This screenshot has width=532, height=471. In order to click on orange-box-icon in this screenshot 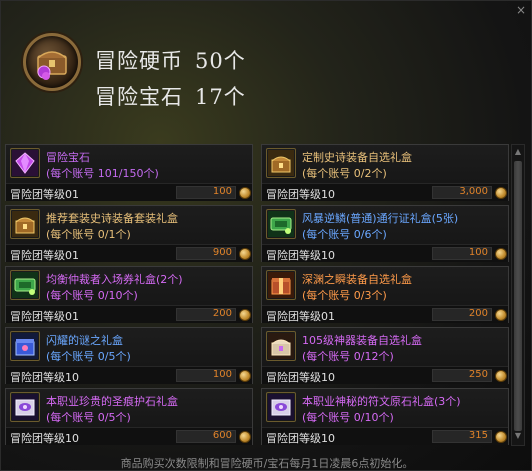, I will do `click(281, 285)`.